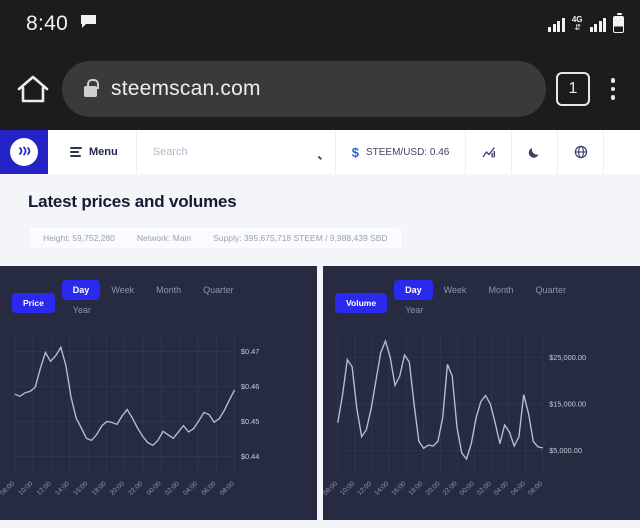 The width and height of the screenshot is (640, 528). I want to click on volume-timerange-tabs: Day Week Month Quarter Year, so click(494, 300).